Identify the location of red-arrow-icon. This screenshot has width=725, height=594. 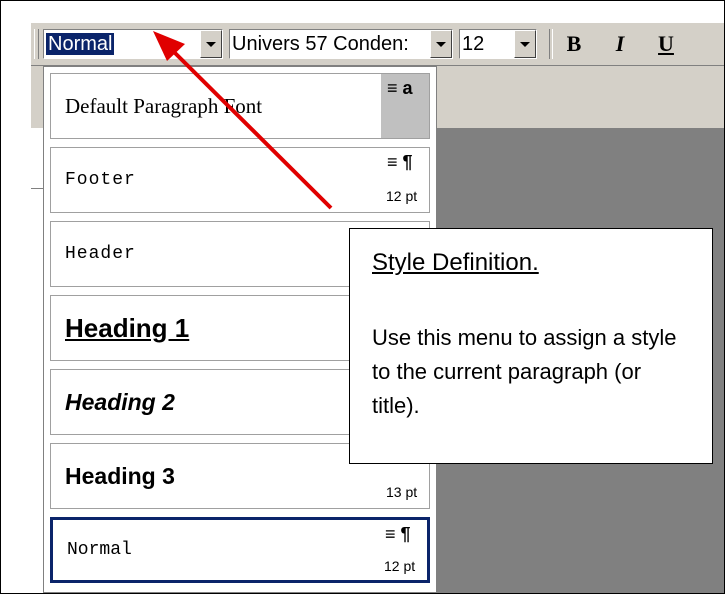
(243, 120).